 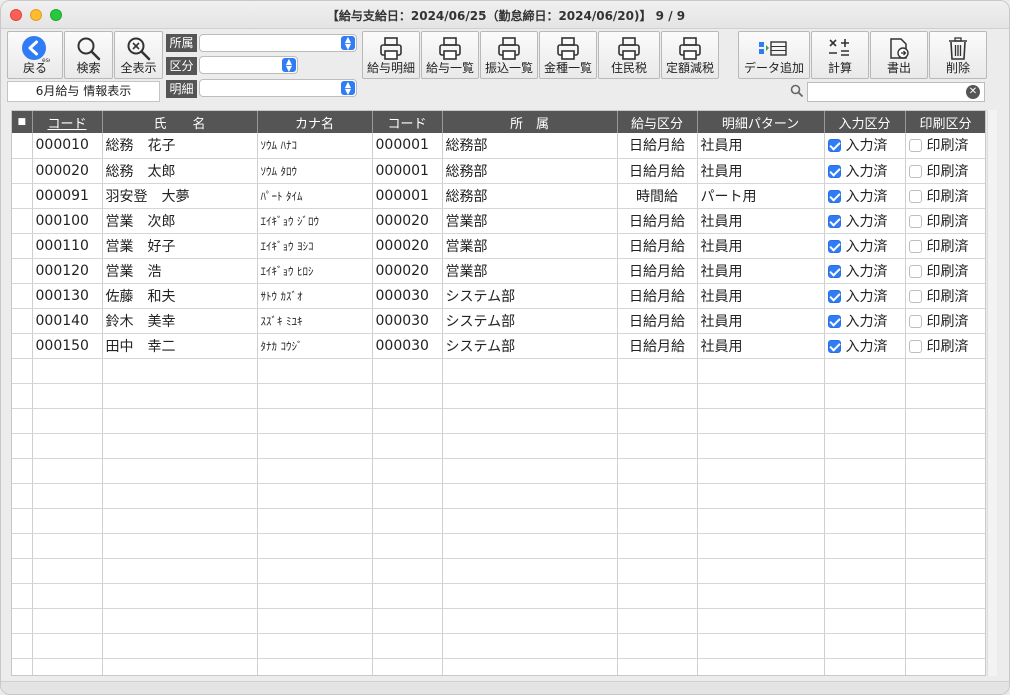 What do you see at coordinates (657, 321) in the screenshot?
I see `cell-pay-type: 日給月給` at bounding box center [657, 321].